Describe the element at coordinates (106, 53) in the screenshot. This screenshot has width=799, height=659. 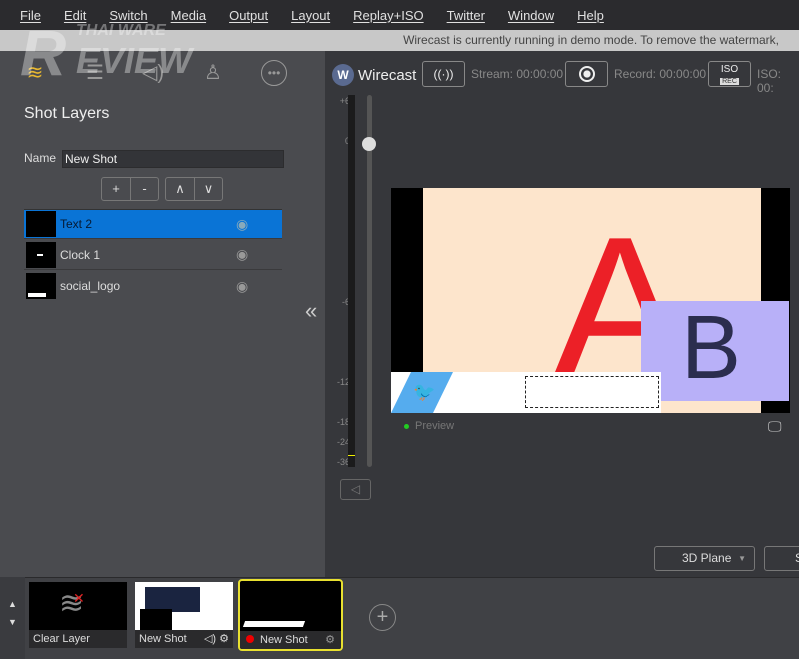
I see `watermark-logo: R THAI WARE EVIEW` at that location.